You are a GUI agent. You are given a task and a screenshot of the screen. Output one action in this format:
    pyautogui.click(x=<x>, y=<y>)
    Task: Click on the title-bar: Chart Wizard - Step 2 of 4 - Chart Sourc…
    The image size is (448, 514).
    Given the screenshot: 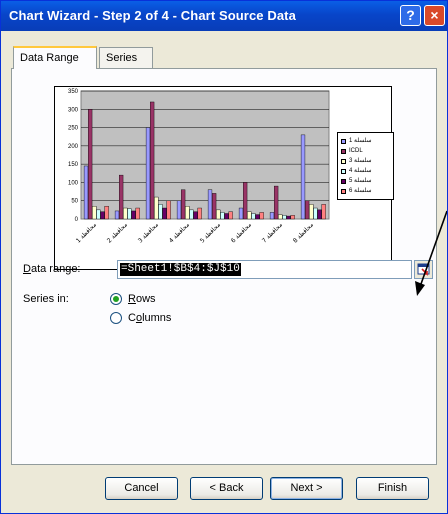 What is the action you would take?
    pyautogui.click(x=224, y=16)
    